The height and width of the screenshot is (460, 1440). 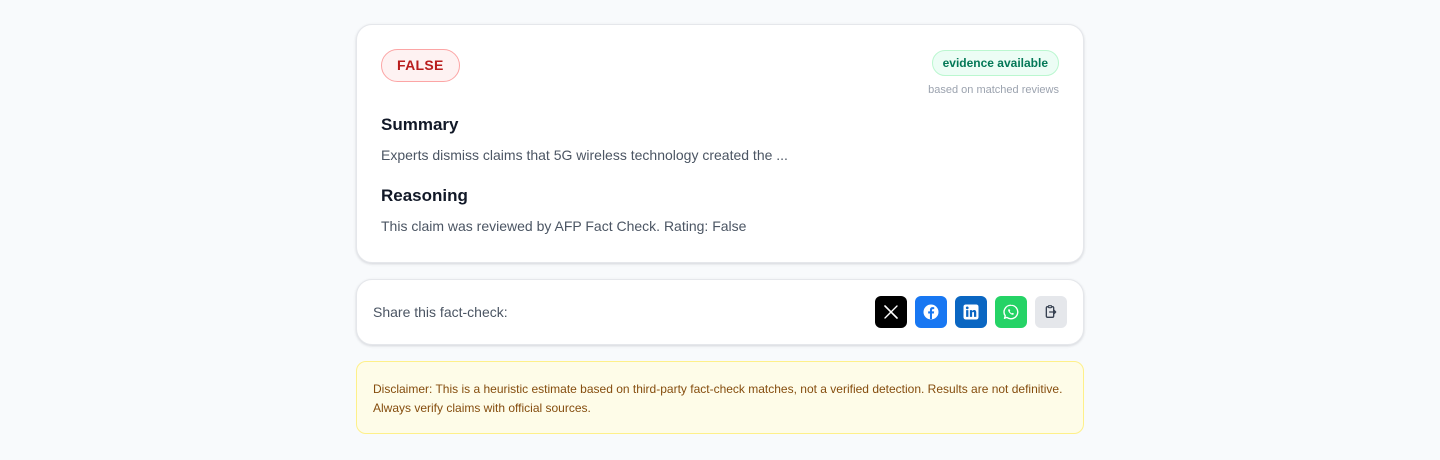 What do you see at coordinates (420, 124) in the screenshot?
I see `summary-heading: Summary` at bounding box center [420, 124].